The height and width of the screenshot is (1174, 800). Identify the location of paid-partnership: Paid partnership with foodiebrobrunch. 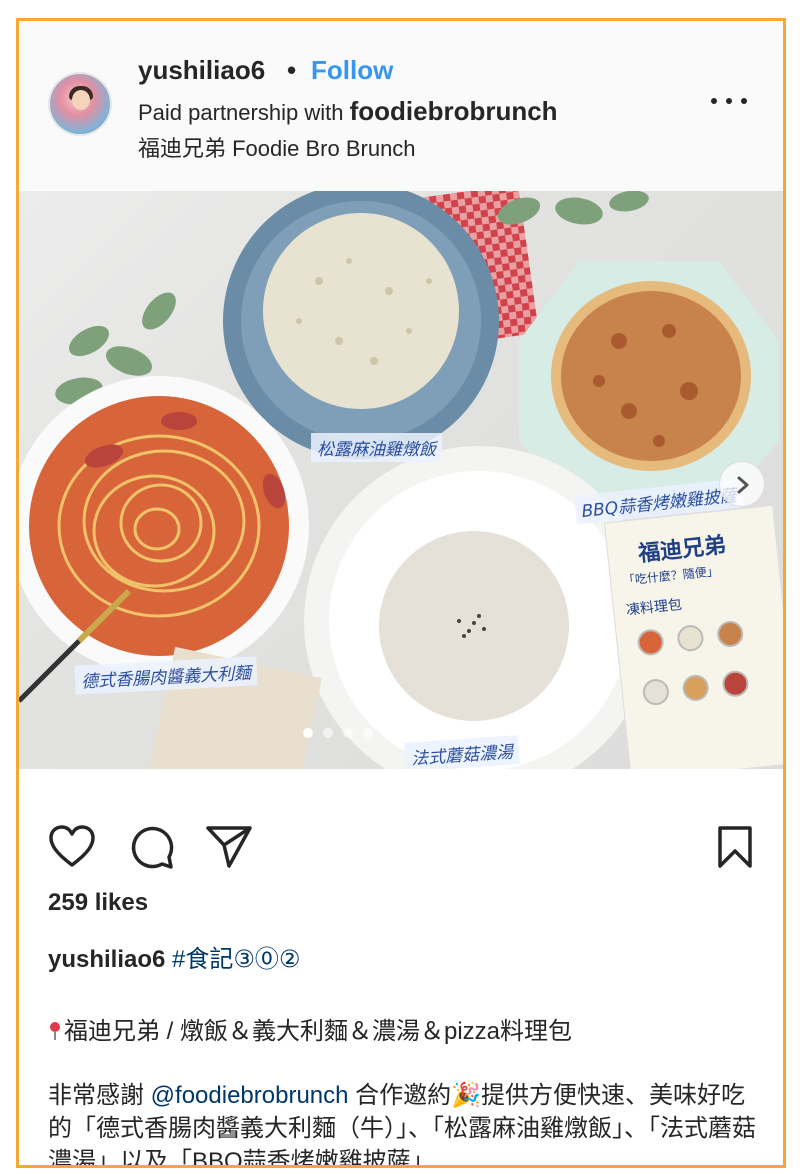
(348, 111).